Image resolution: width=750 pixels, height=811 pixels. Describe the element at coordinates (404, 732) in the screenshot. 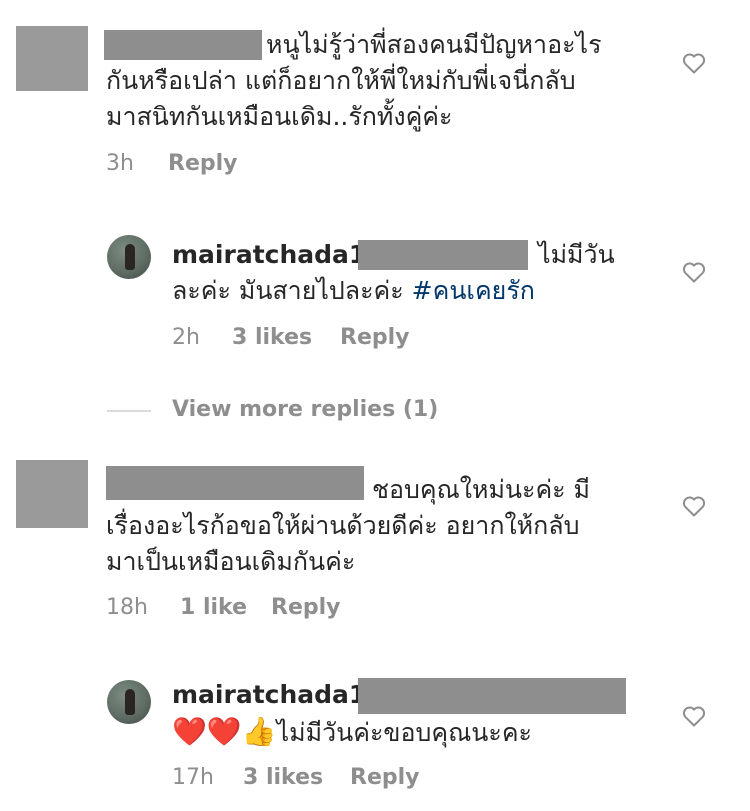

I see `comment-text: ไม่มีวันค่ะขอบคุณนะคะ` at that location.